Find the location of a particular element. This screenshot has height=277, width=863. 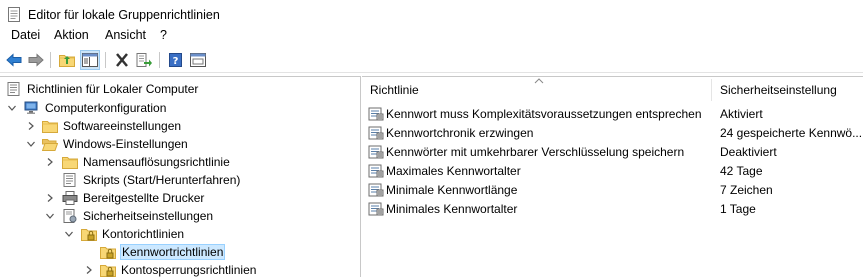

tree-item-password-policies: Kennwortrichtlinien is located at coordinates (163, 252).